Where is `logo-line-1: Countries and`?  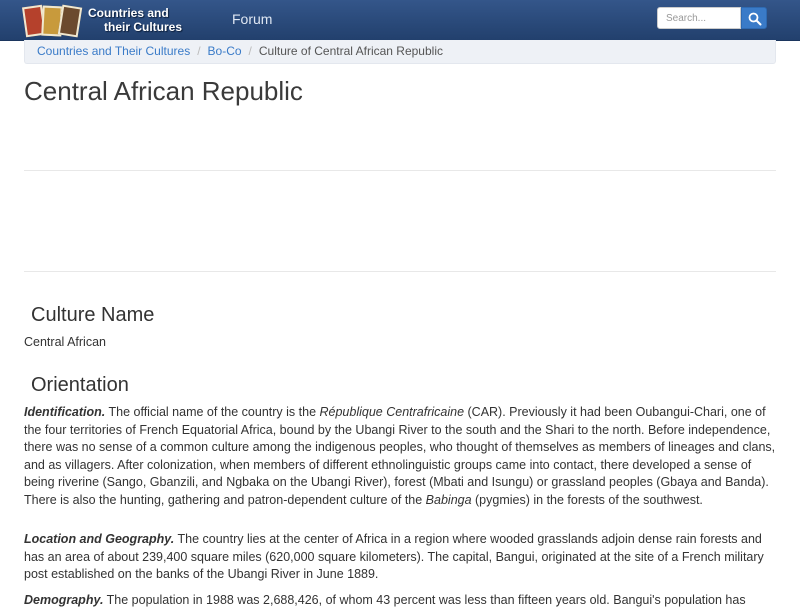
logo-line-1: Countries and is located at coordinates (128, 13).